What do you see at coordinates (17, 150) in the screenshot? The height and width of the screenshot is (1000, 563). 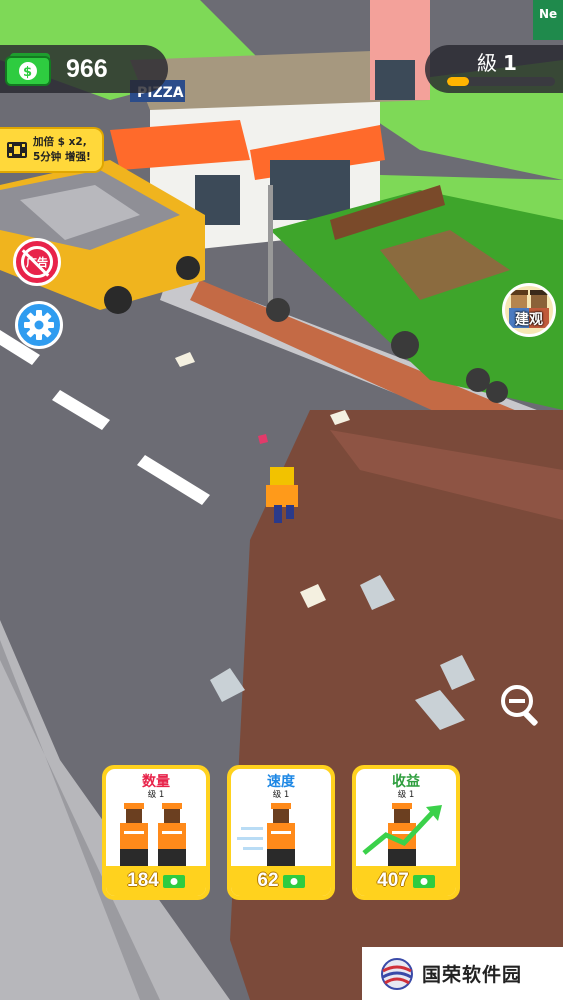 I see `film-icon` at bounding box center [17, 150].